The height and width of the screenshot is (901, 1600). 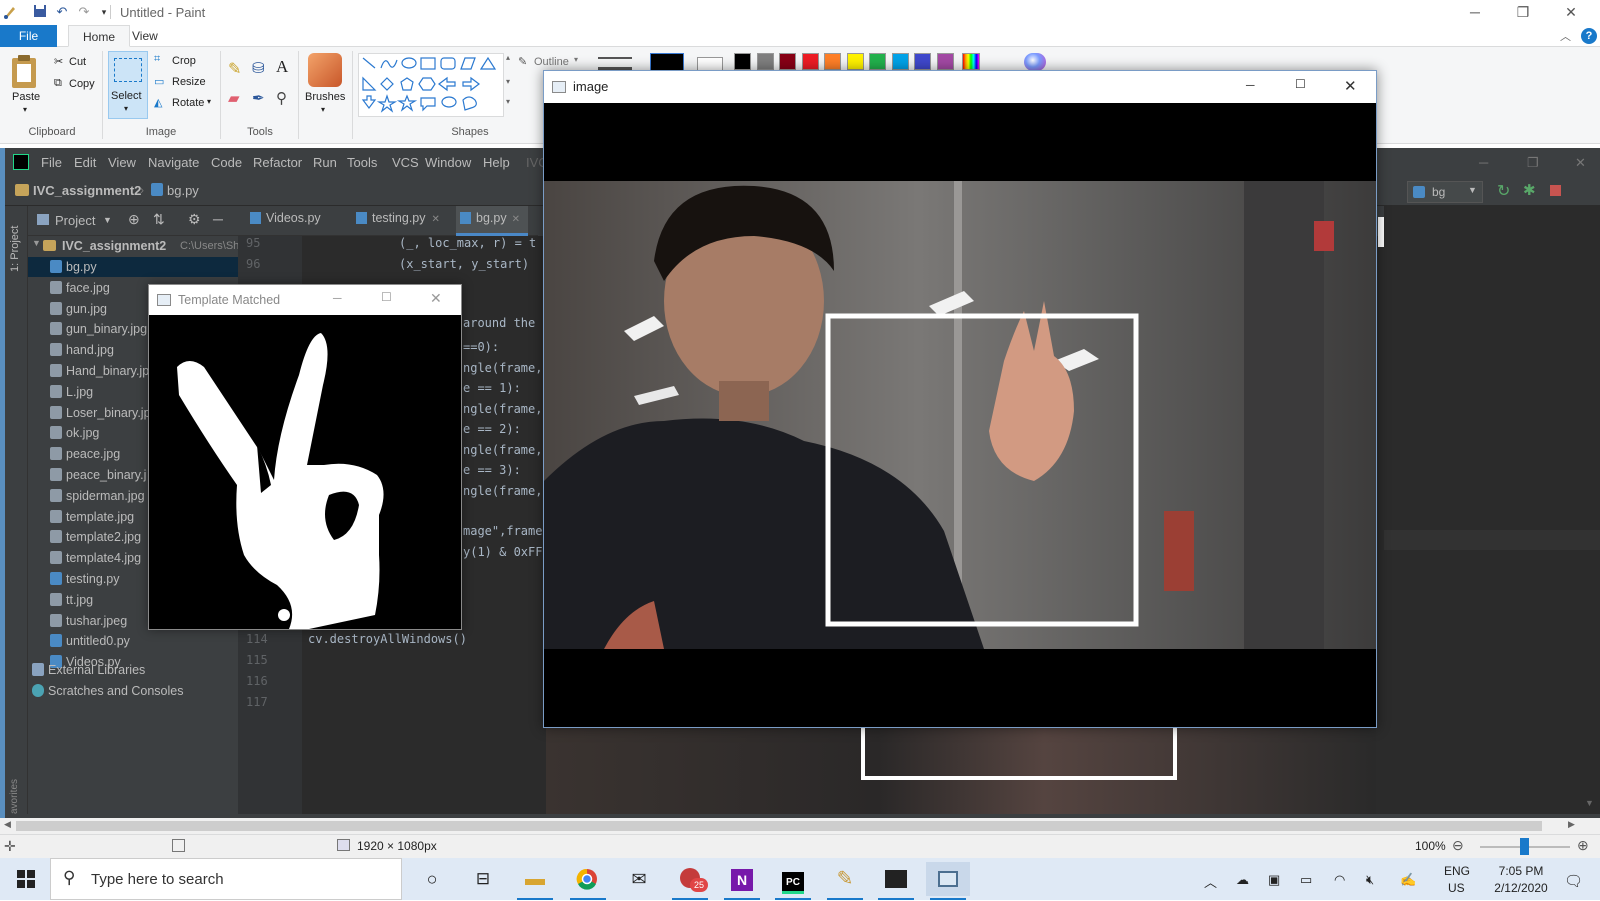 What do you see at coordinates (779, 826) in the screenshot?
I see `scrollbar-thumb` at bounding box center [779, 826].